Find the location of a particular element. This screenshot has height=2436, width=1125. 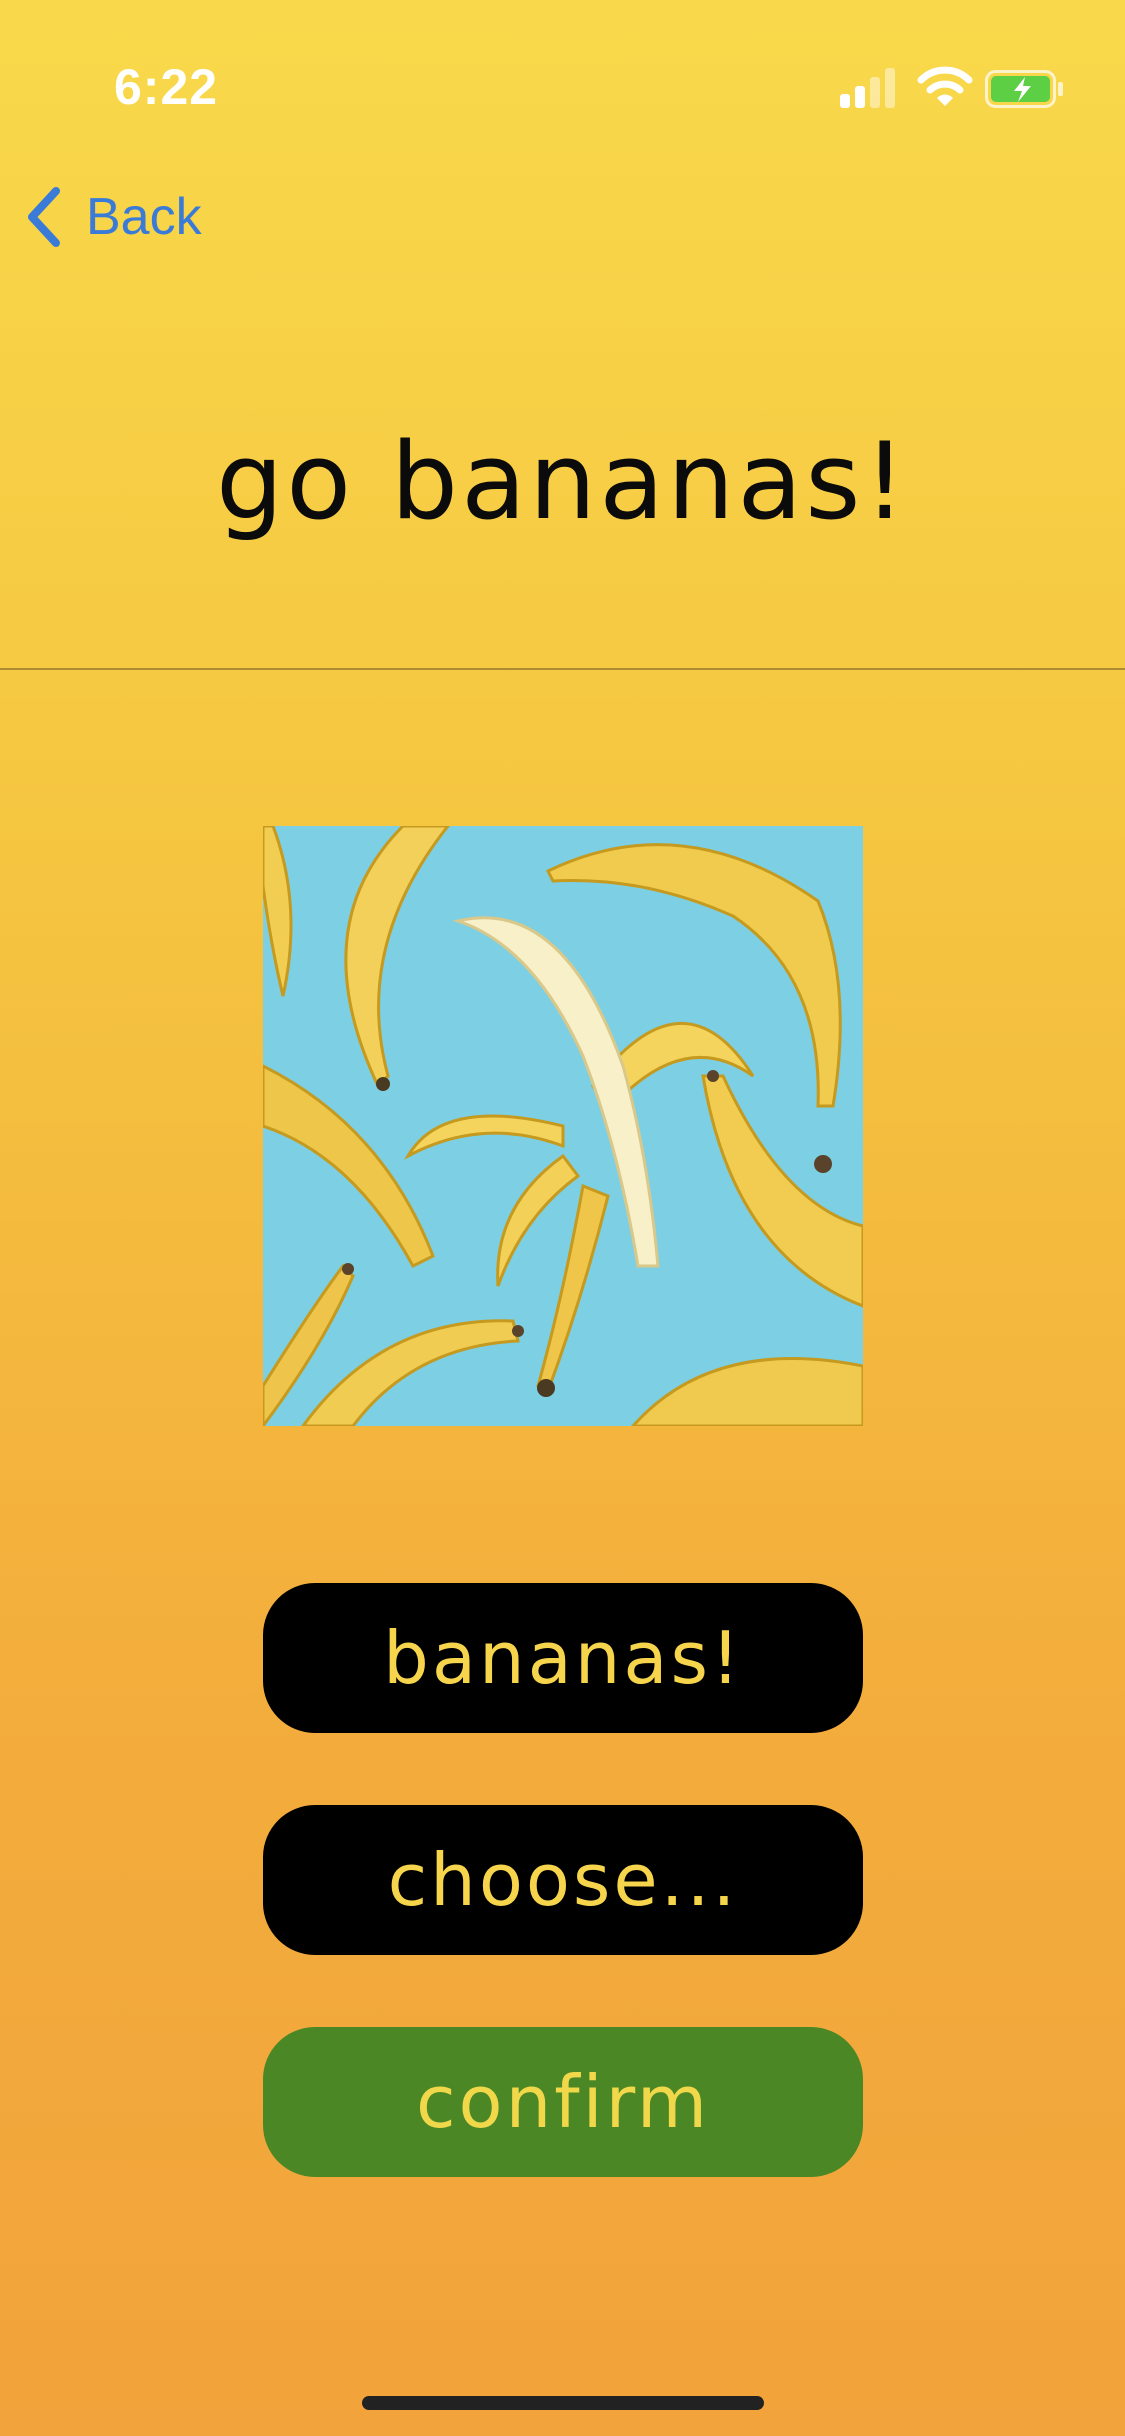

cellular-signal-icon is located at coordinates (867, 88).